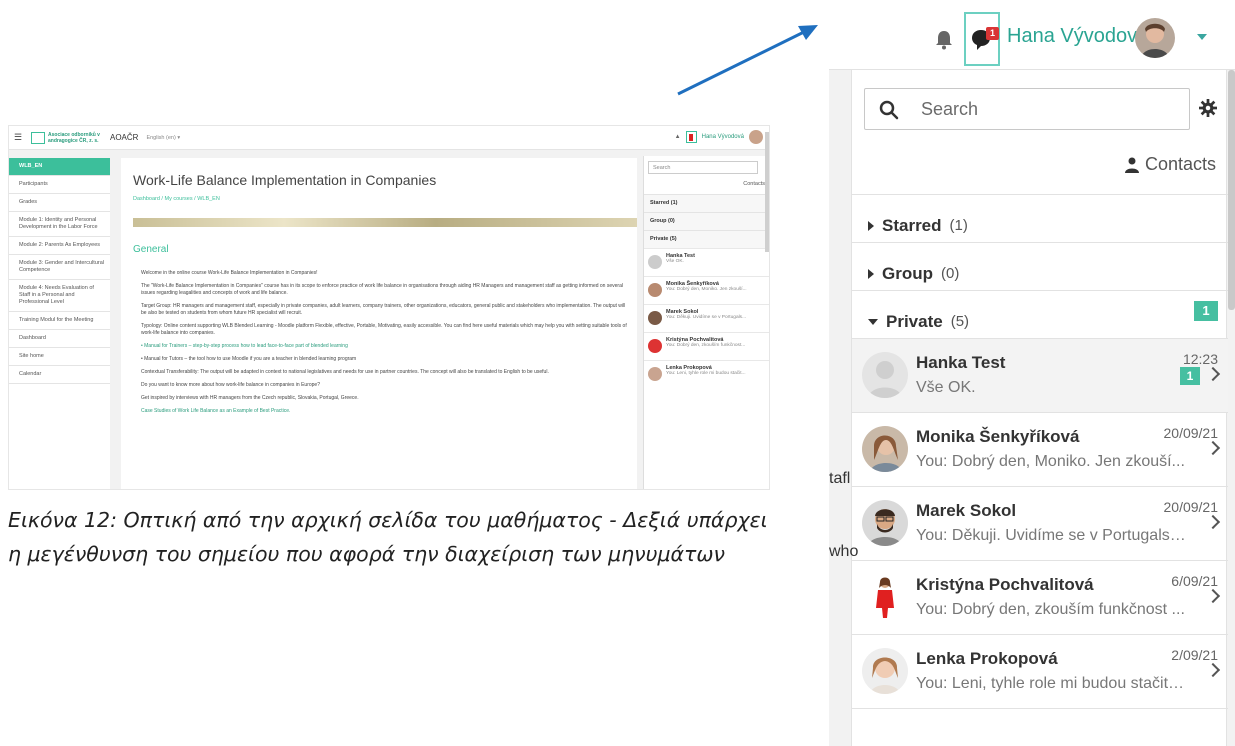 The height and width of the screenshot is (746, 1235). Describe the element at coordinates (944, 40) in the screenshot. I see `bell-icon` at that location.